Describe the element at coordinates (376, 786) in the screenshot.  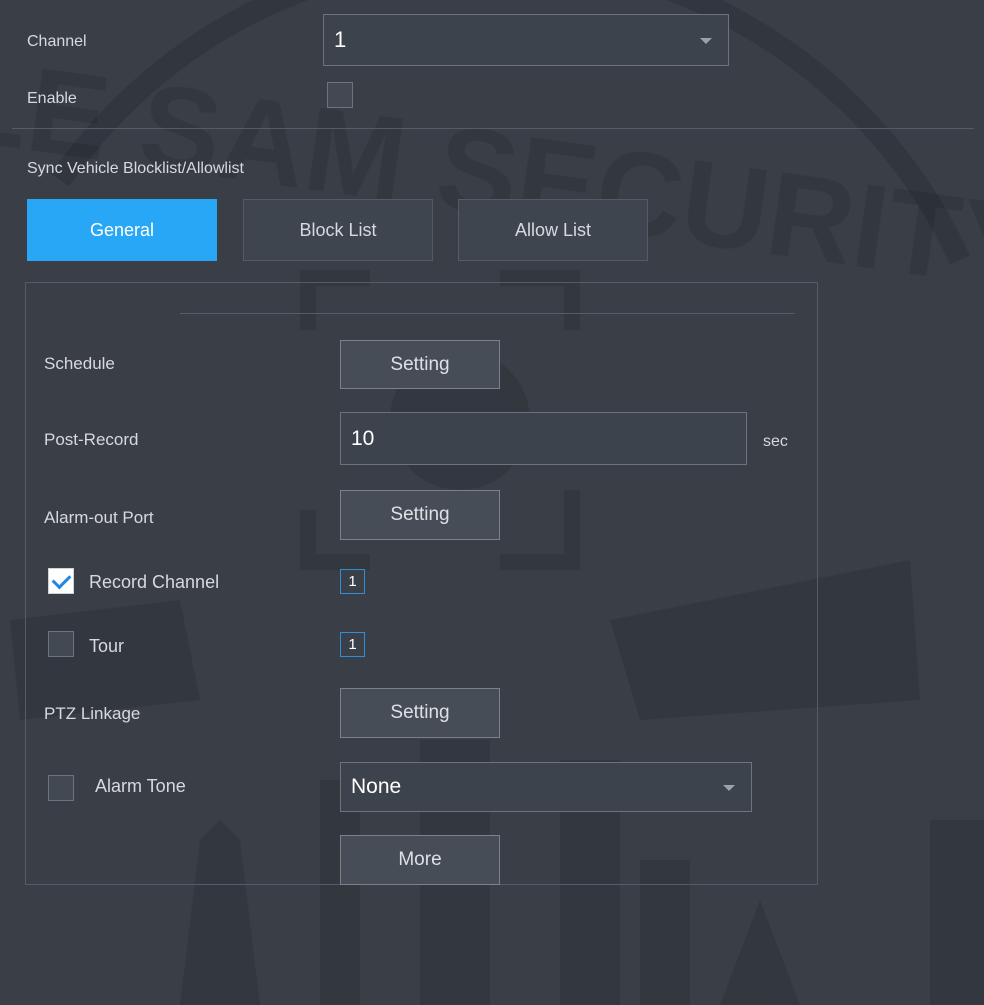
I see `alarm-tone-value: None` at that location.